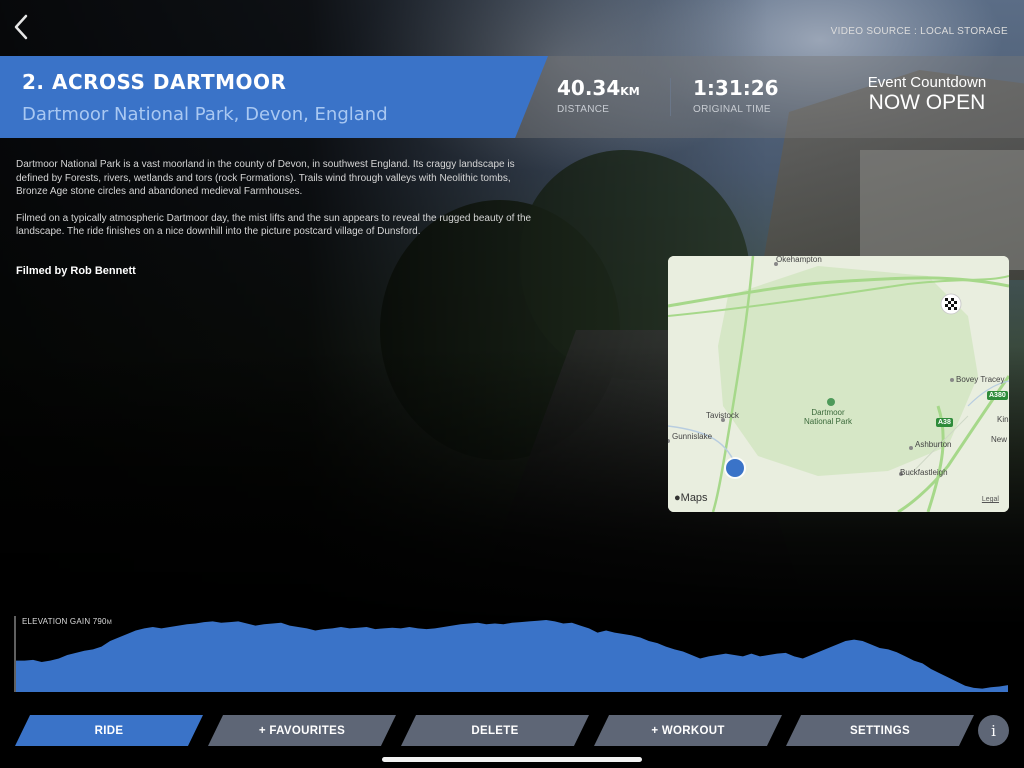  What do you see at coordinates (924, 472) in the screenshot?
I see `map-label-buckfastleigh: Buckfastleigh` at bounding box center [924, 472].